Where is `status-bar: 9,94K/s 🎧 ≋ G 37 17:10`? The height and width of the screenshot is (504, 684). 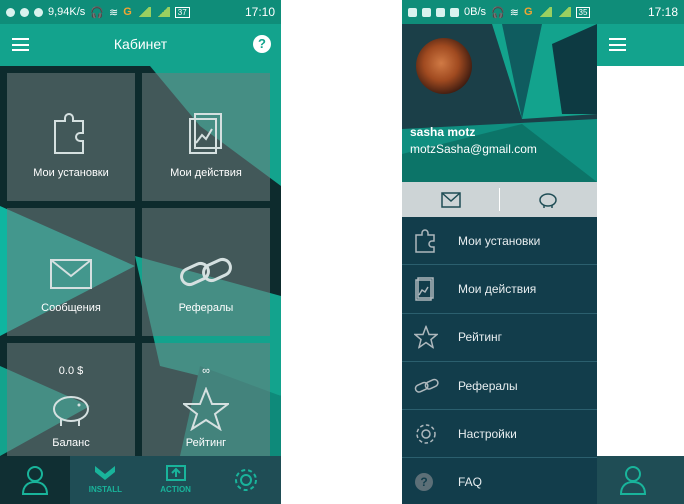
status-bar: 9,94K/s 🎧 ≋ G 37 17:10 is located at coordinates (140, 12).